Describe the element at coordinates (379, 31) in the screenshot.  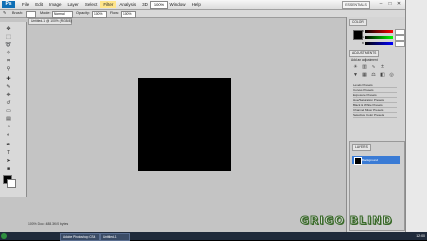
I see `red-slider` at that location.